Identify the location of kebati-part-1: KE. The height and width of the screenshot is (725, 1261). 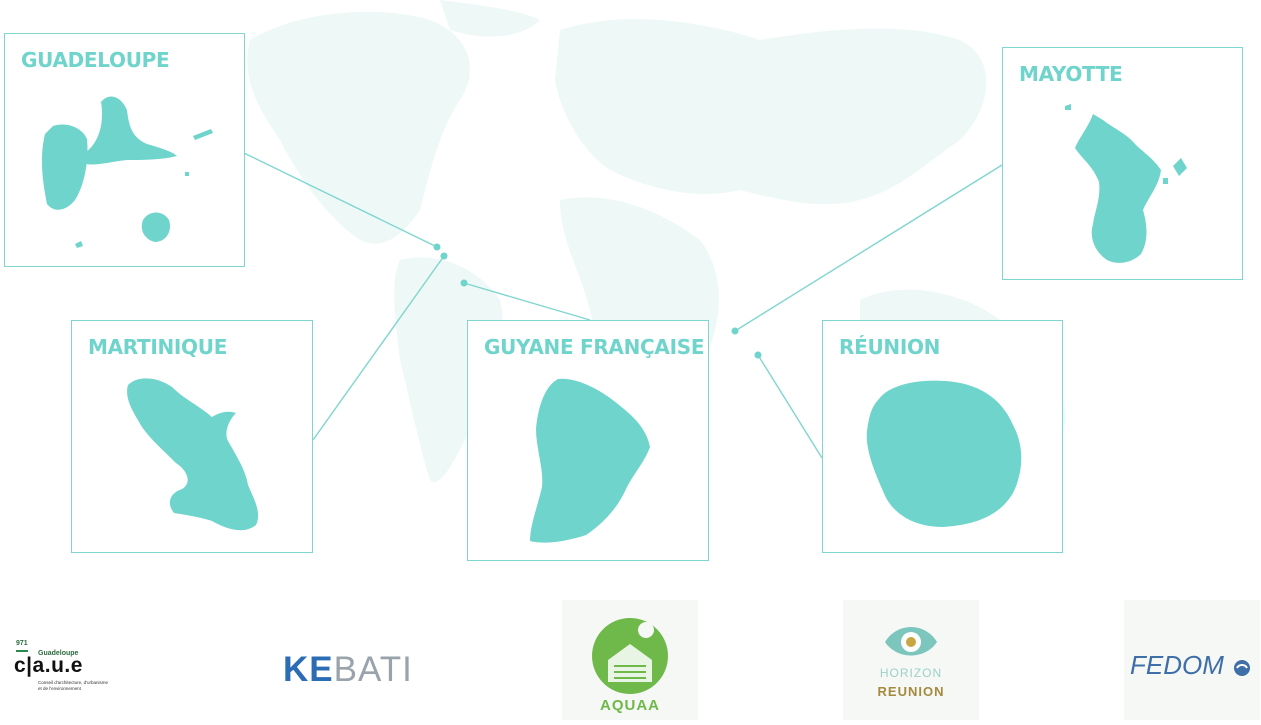
(308, 669).